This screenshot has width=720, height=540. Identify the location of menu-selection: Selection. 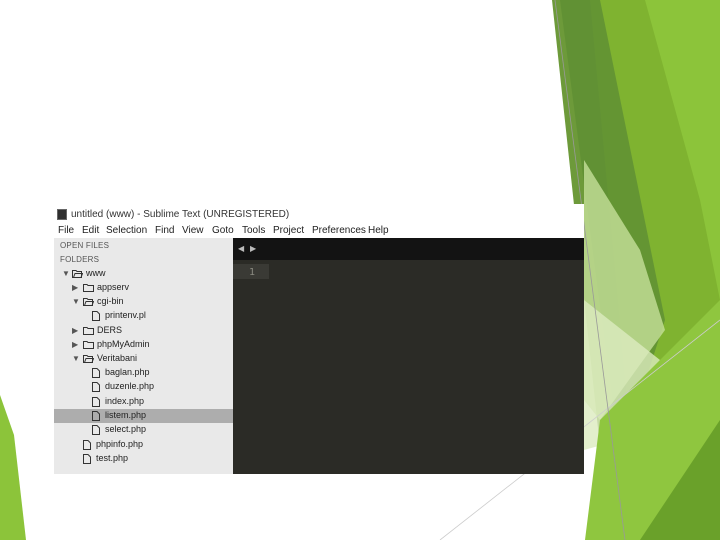
(126, 230).